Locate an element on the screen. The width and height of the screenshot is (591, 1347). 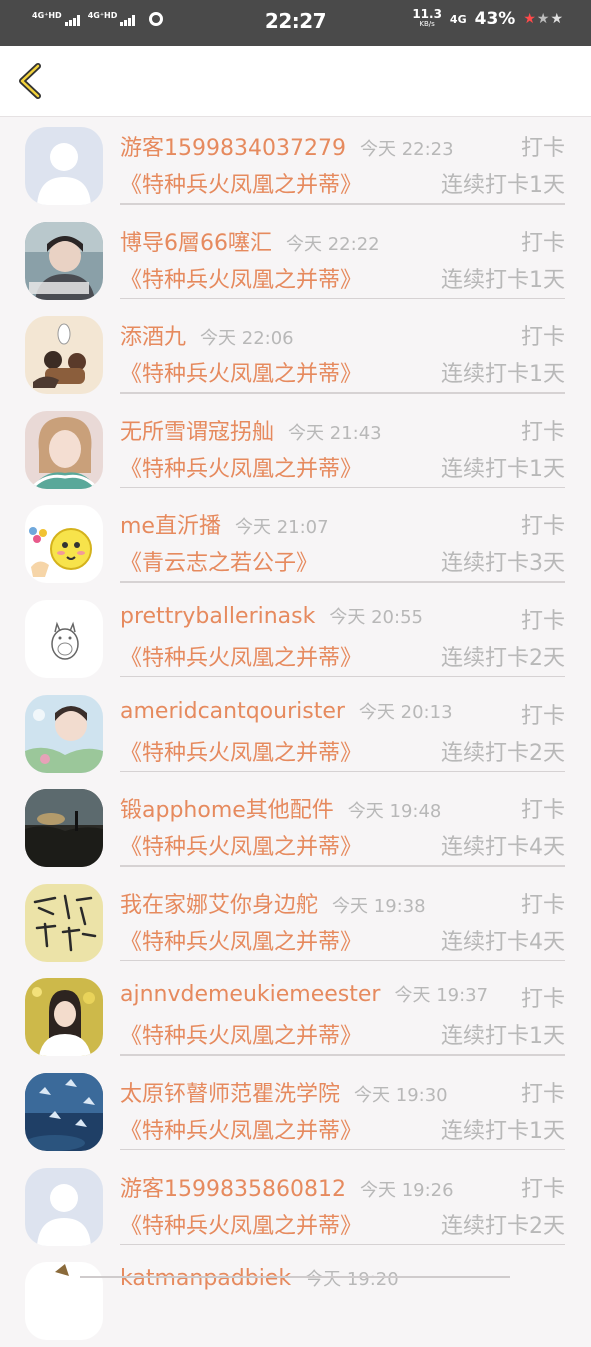
header is located at coordinates (295, 81).